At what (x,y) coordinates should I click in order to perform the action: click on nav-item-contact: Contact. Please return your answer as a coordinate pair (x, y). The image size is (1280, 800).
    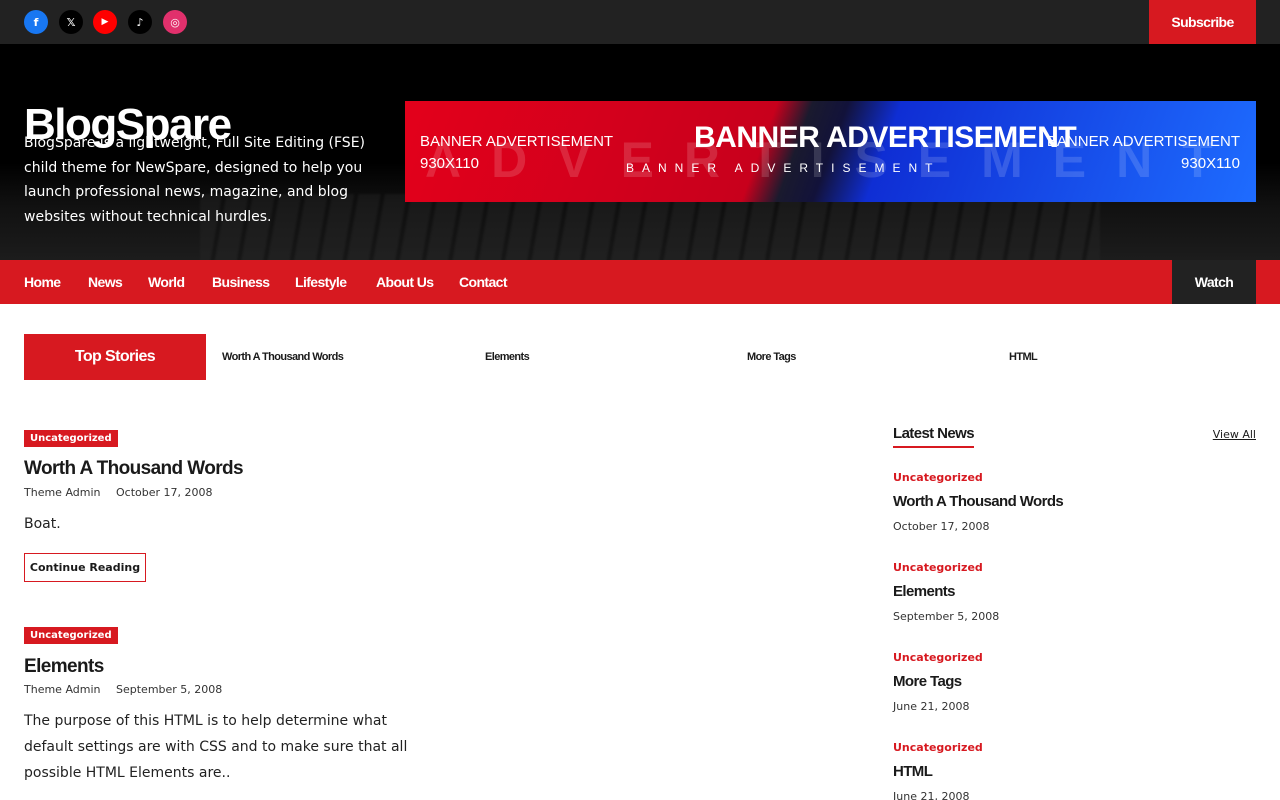
    Looking at the image, I should click on (483, 282).